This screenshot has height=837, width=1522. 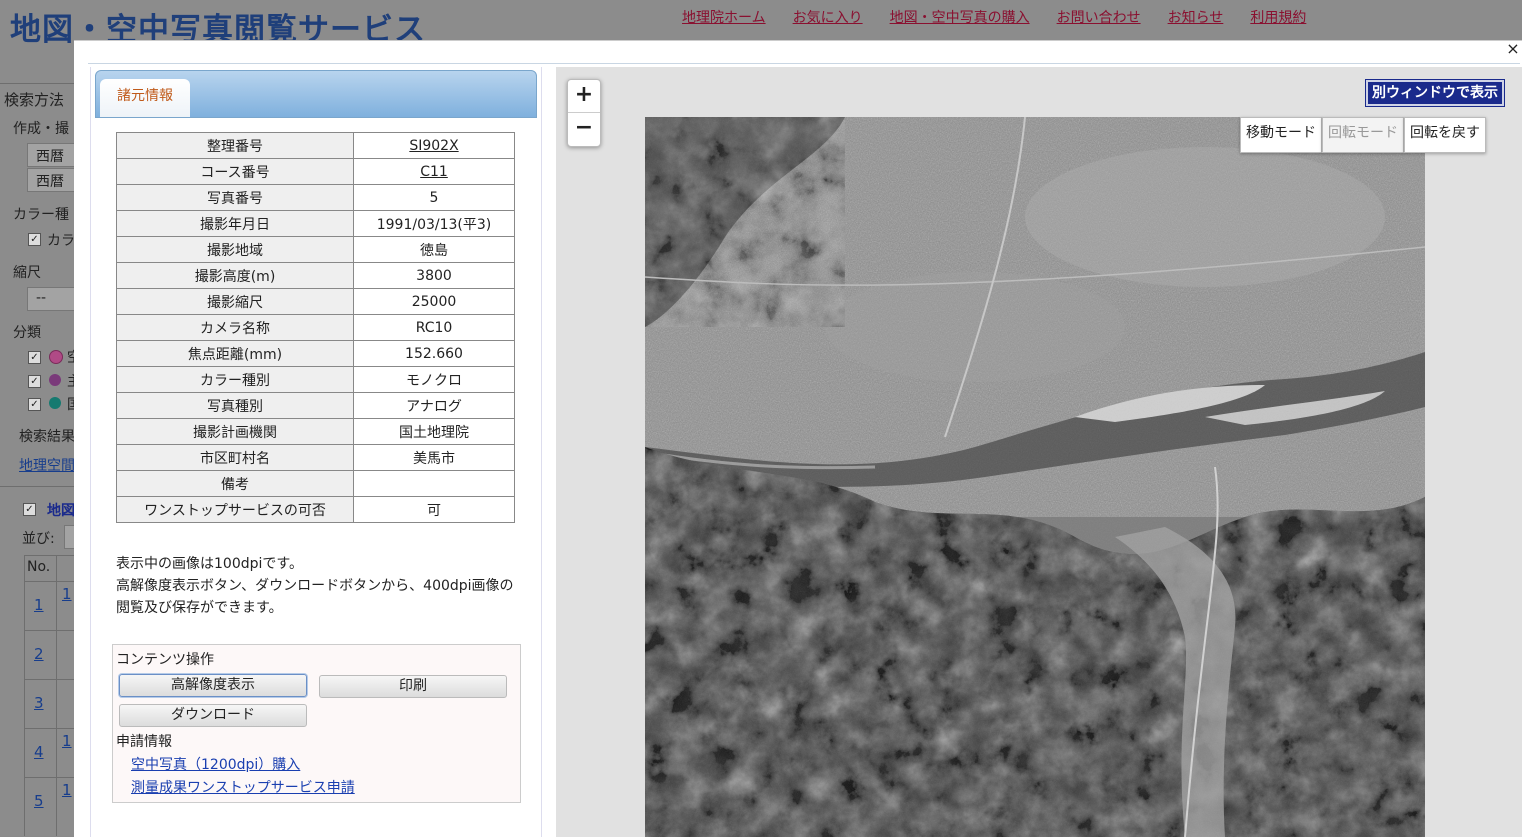 I want to click on spec-row: 写真番号 5, so click(x=315, y=197).